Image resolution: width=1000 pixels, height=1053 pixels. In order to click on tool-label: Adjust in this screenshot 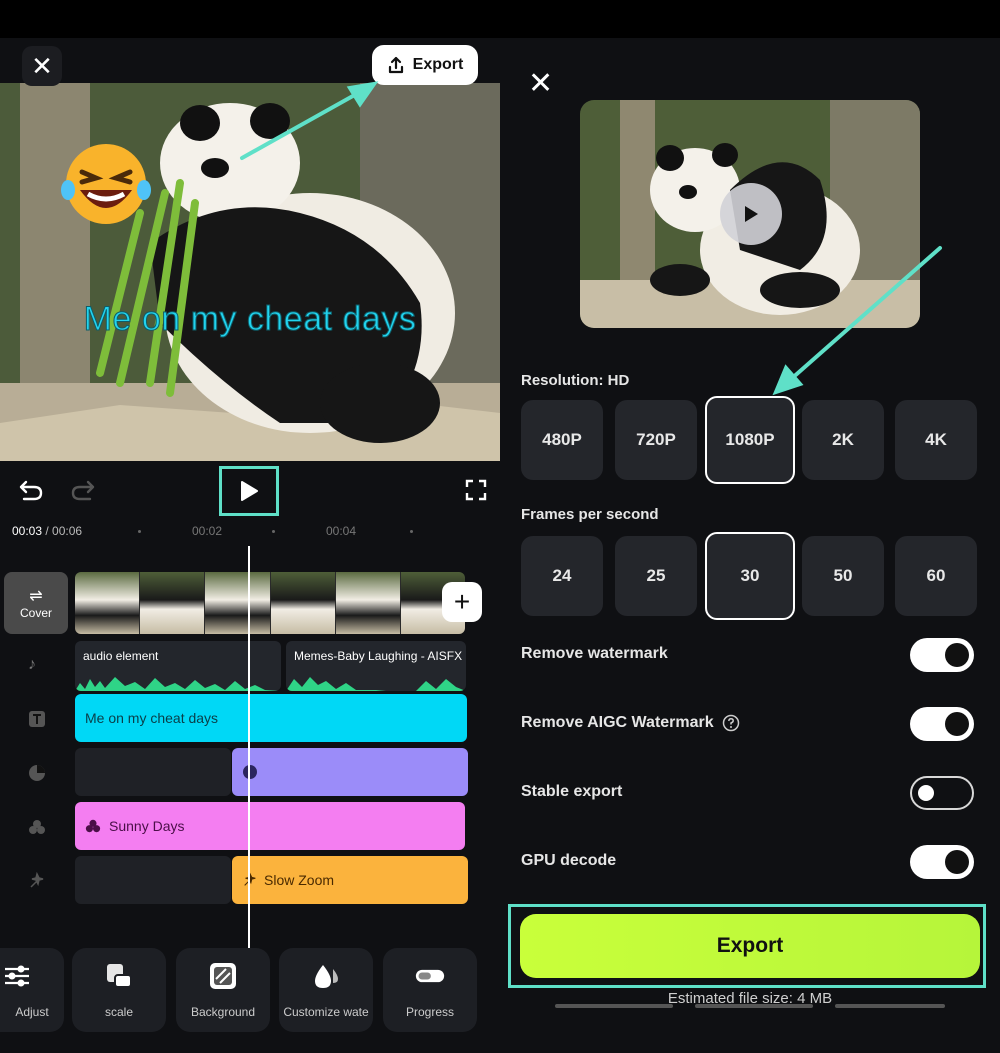, I will do `click(32, 1012)`.